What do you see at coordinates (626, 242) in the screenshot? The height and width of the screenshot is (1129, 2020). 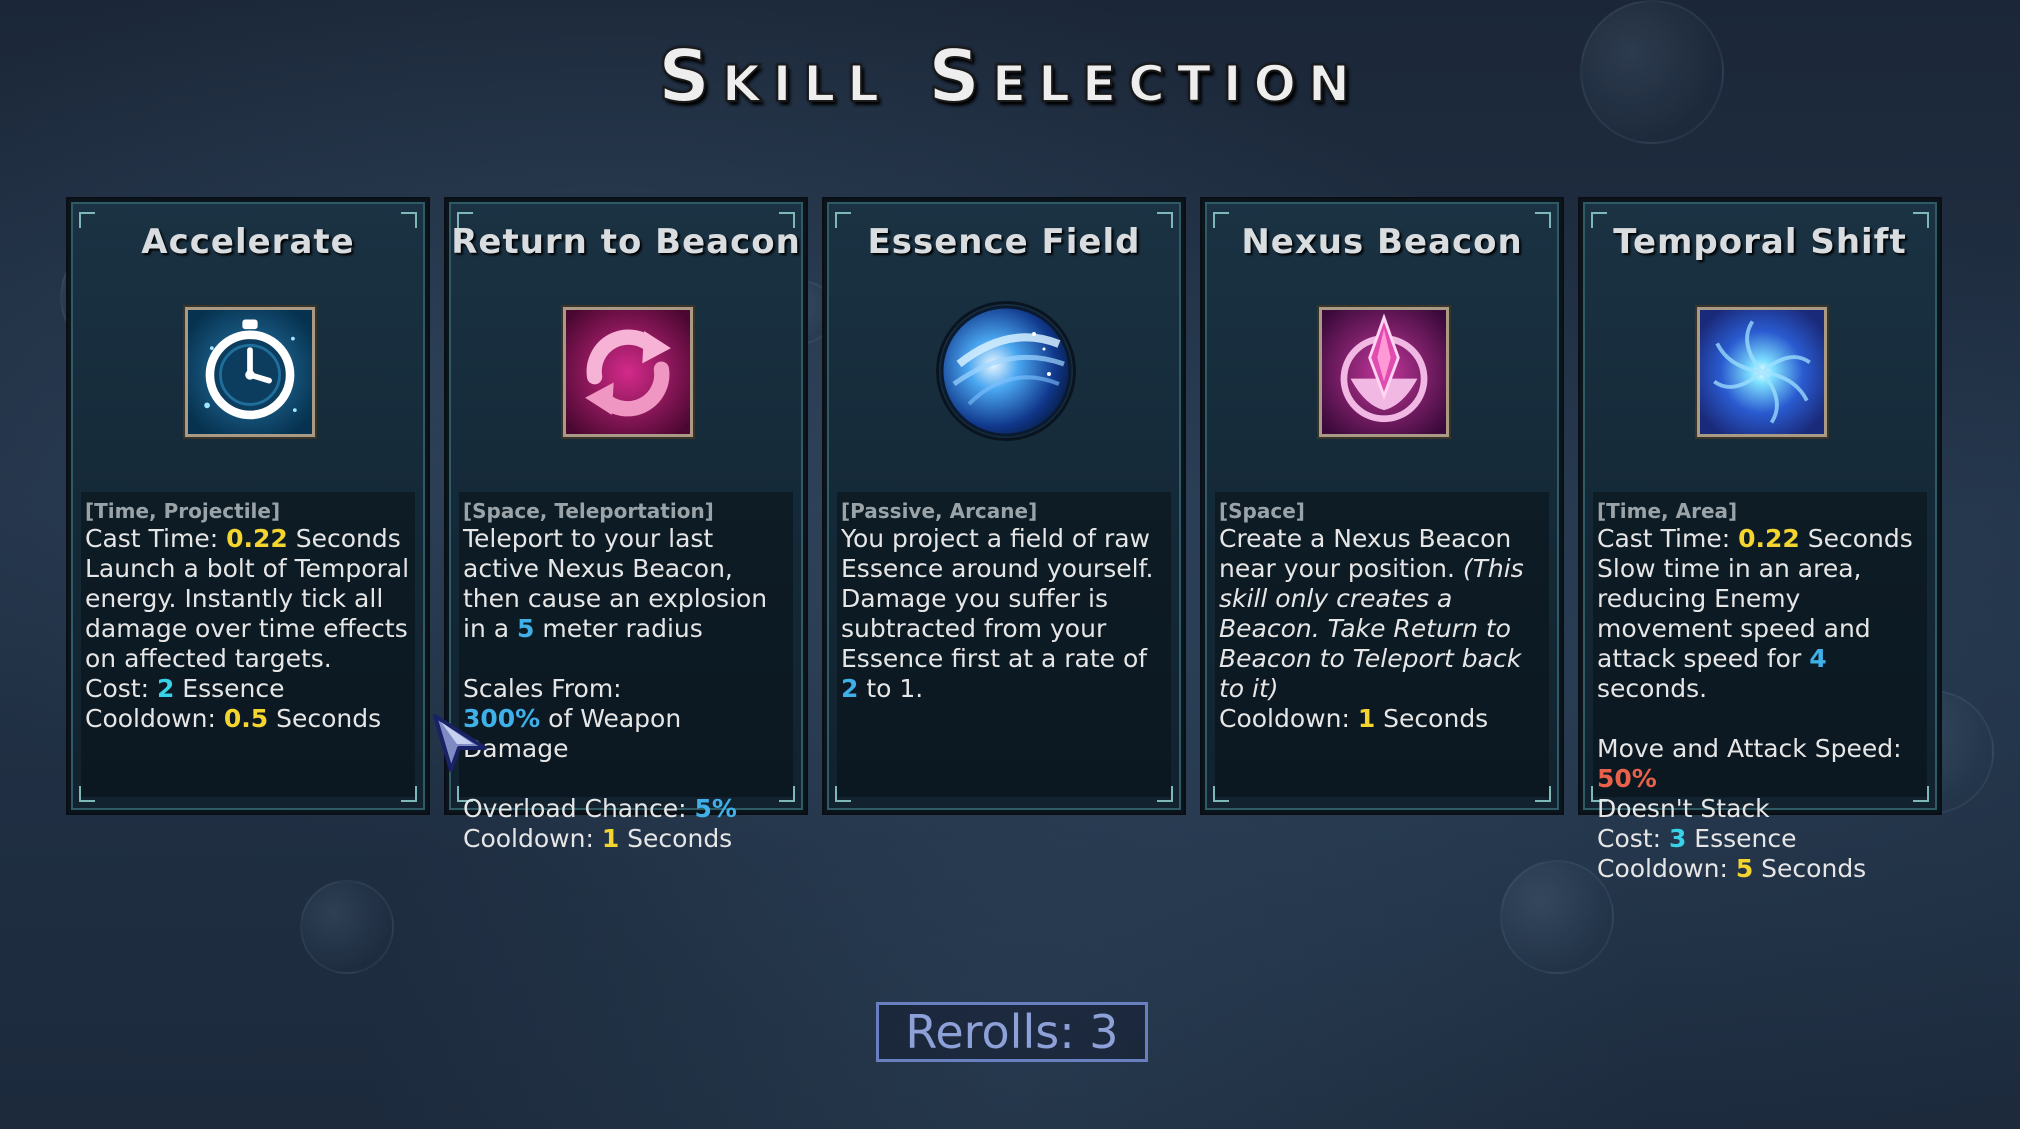 I see `skill-name: Return to Beacon` at bounding box center [626, 242].